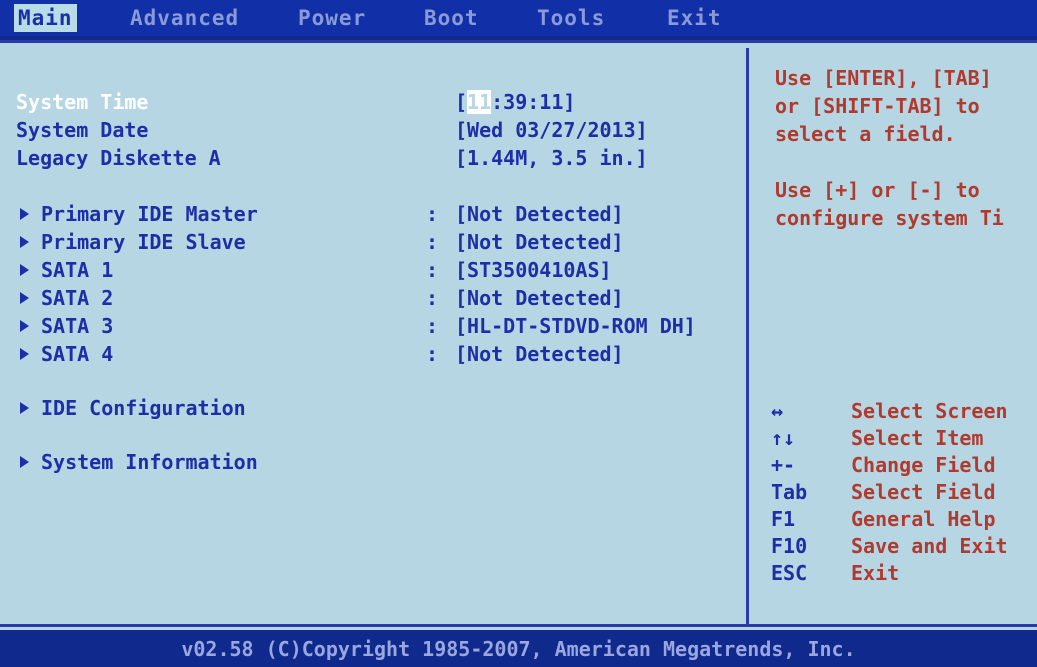  Describe the element at coordinates (877, 106) in the screenshot. I see `help-line: or [SHIFT-TAB] to` at that location.